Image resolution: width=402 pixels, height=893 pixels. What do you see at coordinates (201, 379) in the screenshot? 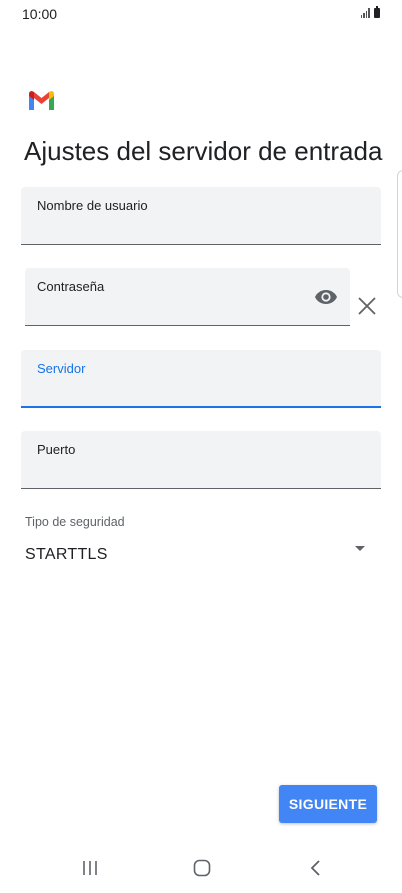
I see `server-field: Servidor` at bounding box center [201, 379].